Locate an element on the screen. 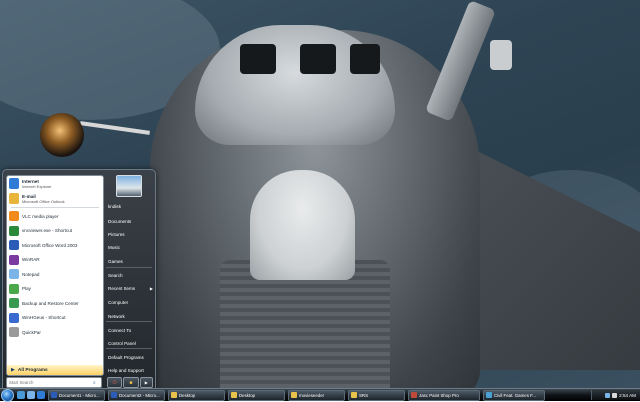 The width and height of the screenshot is (640, 402). all-programs-button: ▶ All Programs is located at coordinates (55, 370).